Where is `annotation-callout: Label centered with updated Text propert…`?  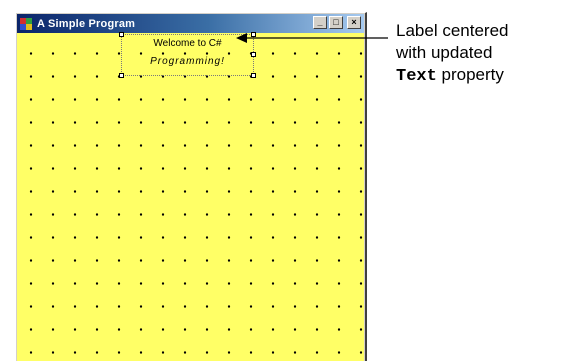 annotation-callout: Label centered with updated Text propert… is located at coordinates (482, 54).